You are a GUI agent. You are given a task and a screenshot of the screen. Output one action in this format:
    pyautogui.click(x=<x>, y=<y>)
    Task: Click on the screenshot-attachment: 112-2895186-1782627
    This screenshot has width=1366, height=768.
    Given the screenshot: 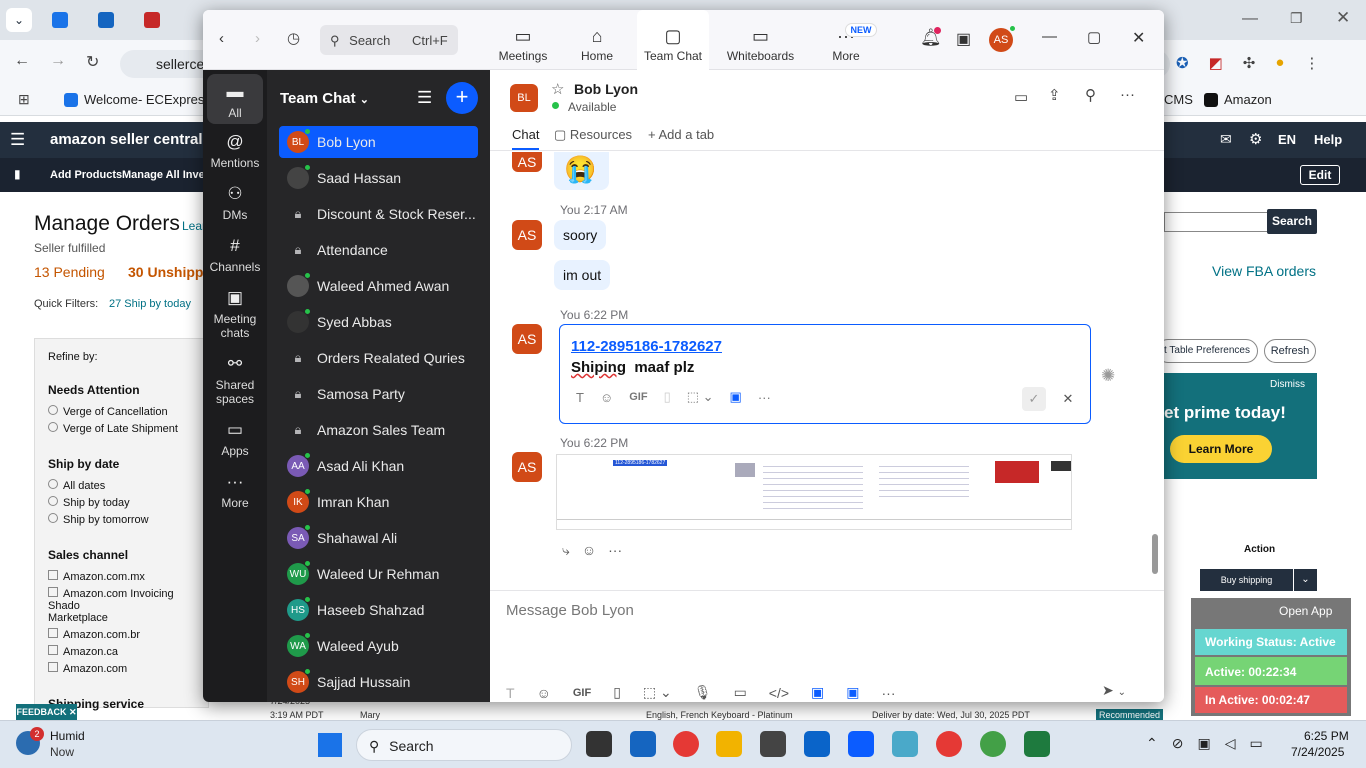 What is the action you would take?
    pyautogui.click(x=814, y=492)
    